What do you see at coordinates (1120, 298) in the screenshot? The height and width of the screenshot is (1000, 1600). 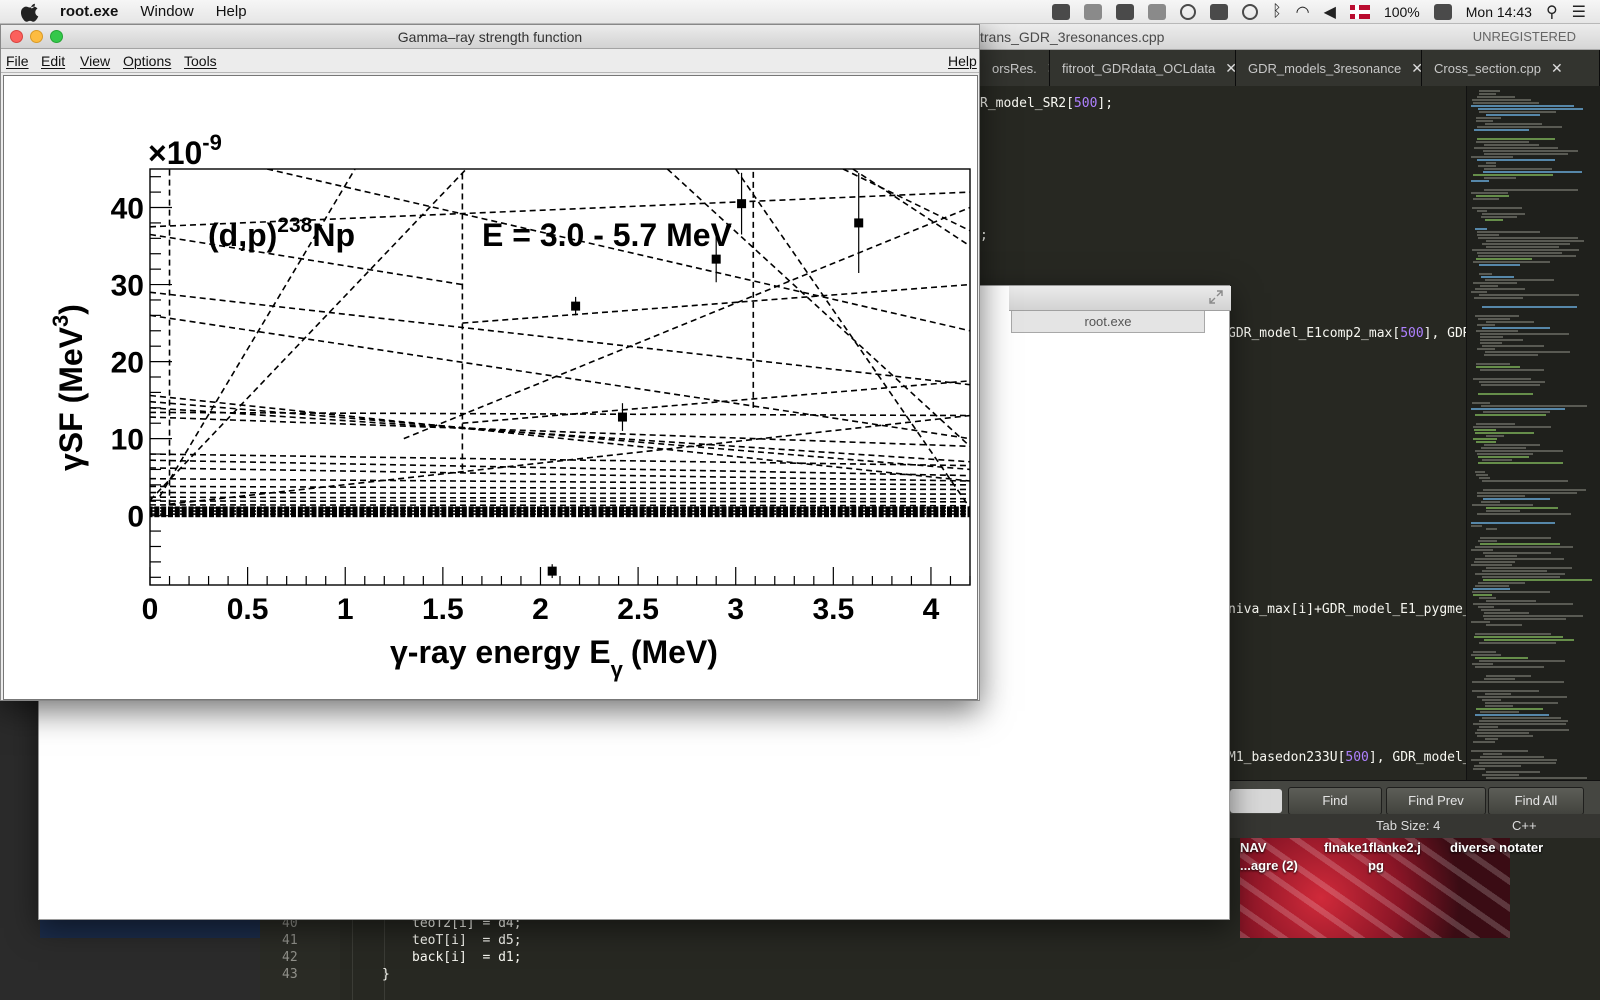 I see `root-console-title-bar` at bounding box center [1120, 298].